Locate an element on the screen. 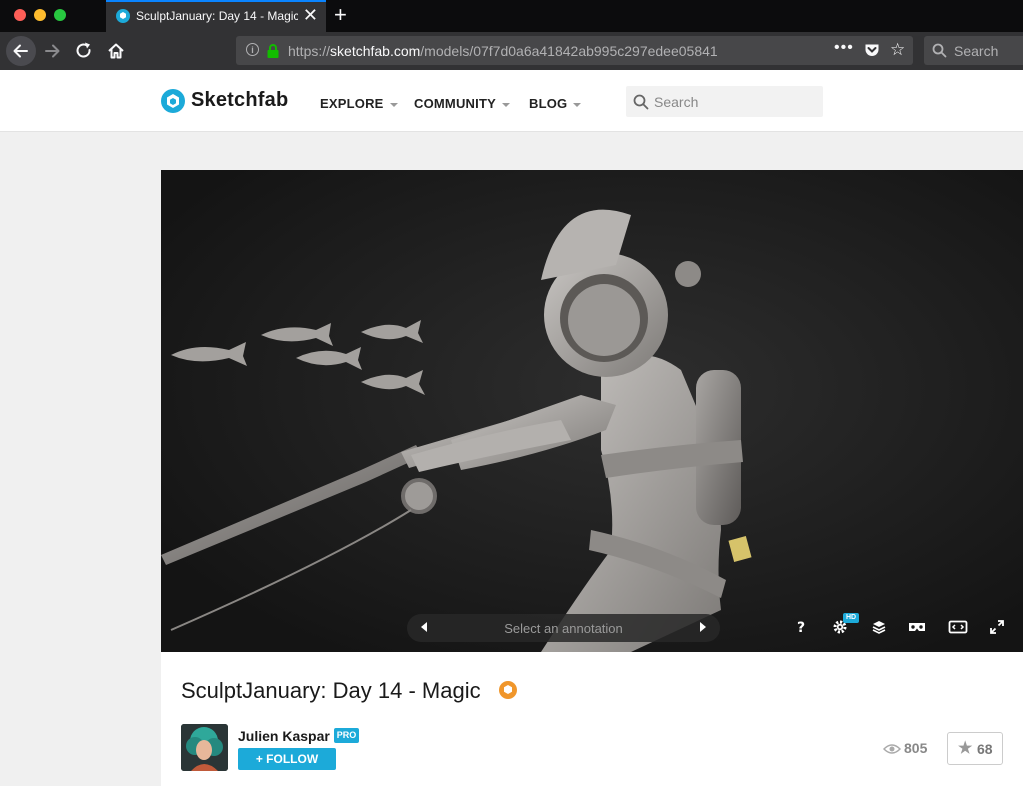 The image size is (1023, 786). lock-icon is located at coordinates (273, 51).